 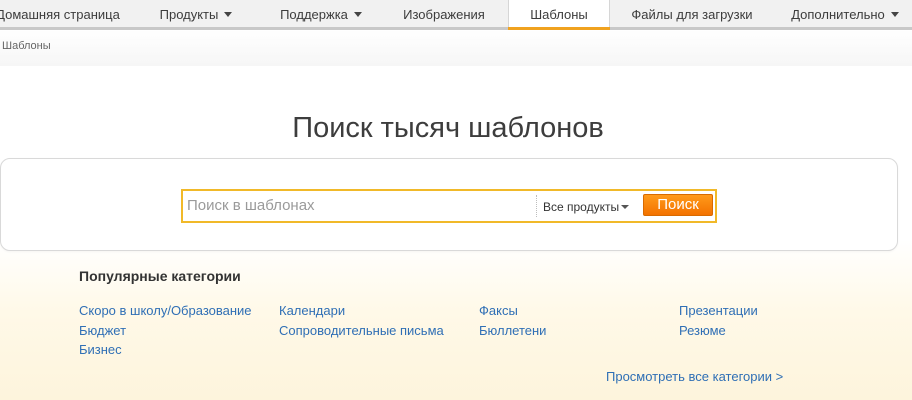 I want to click on nav-item-support: Поддержка, so click(x=321, y=13).